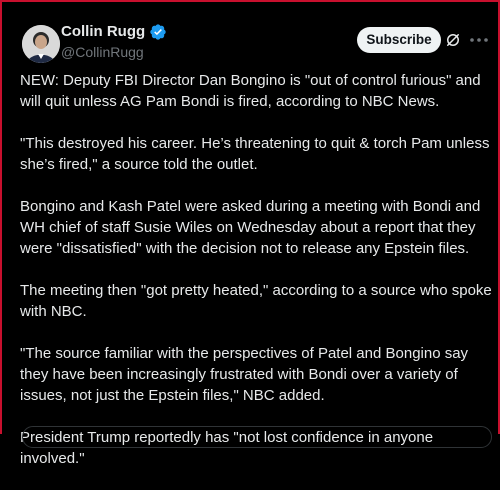  I want to click on more-options-icon, so click(479, 40).